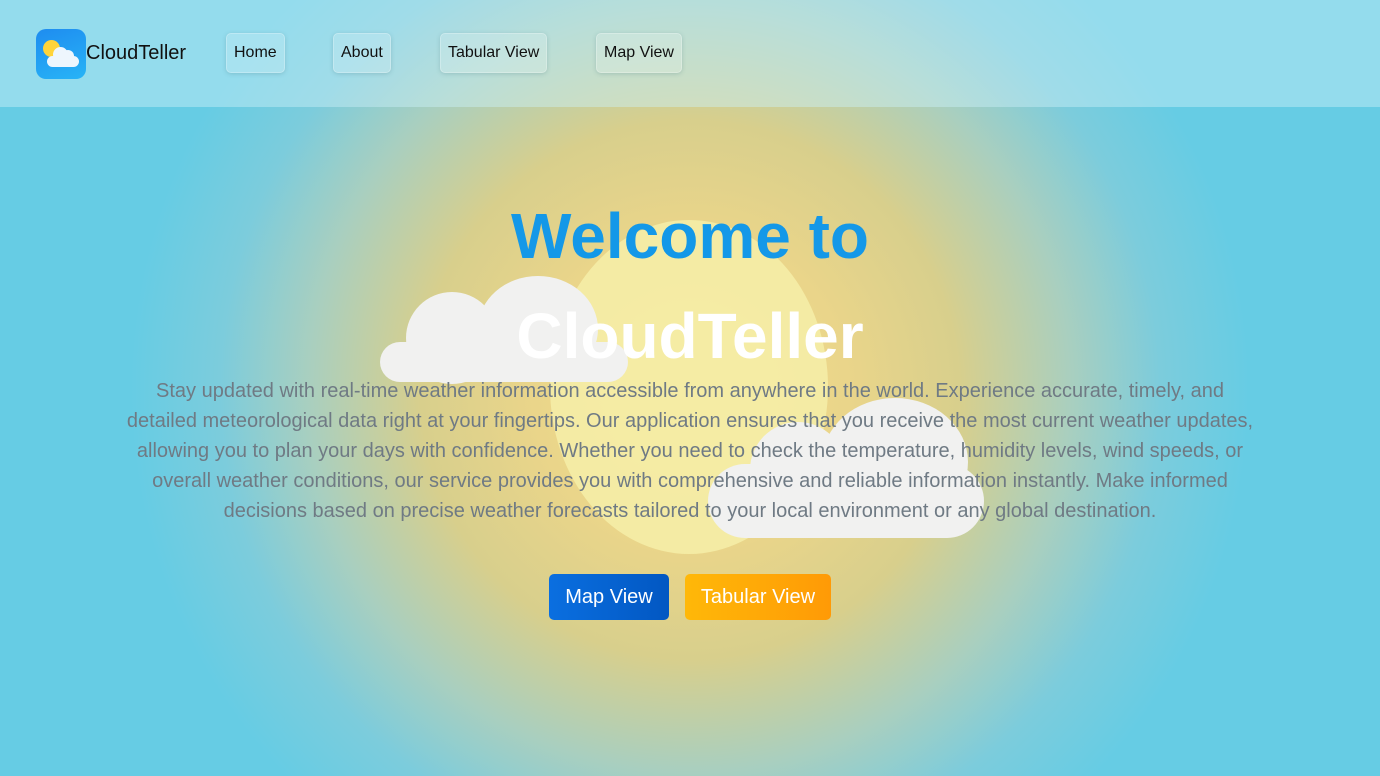 The height and width of the screenshot is (776, 1380). I want to click on nav-tabular-view: Tabular View, so click(494, 53).